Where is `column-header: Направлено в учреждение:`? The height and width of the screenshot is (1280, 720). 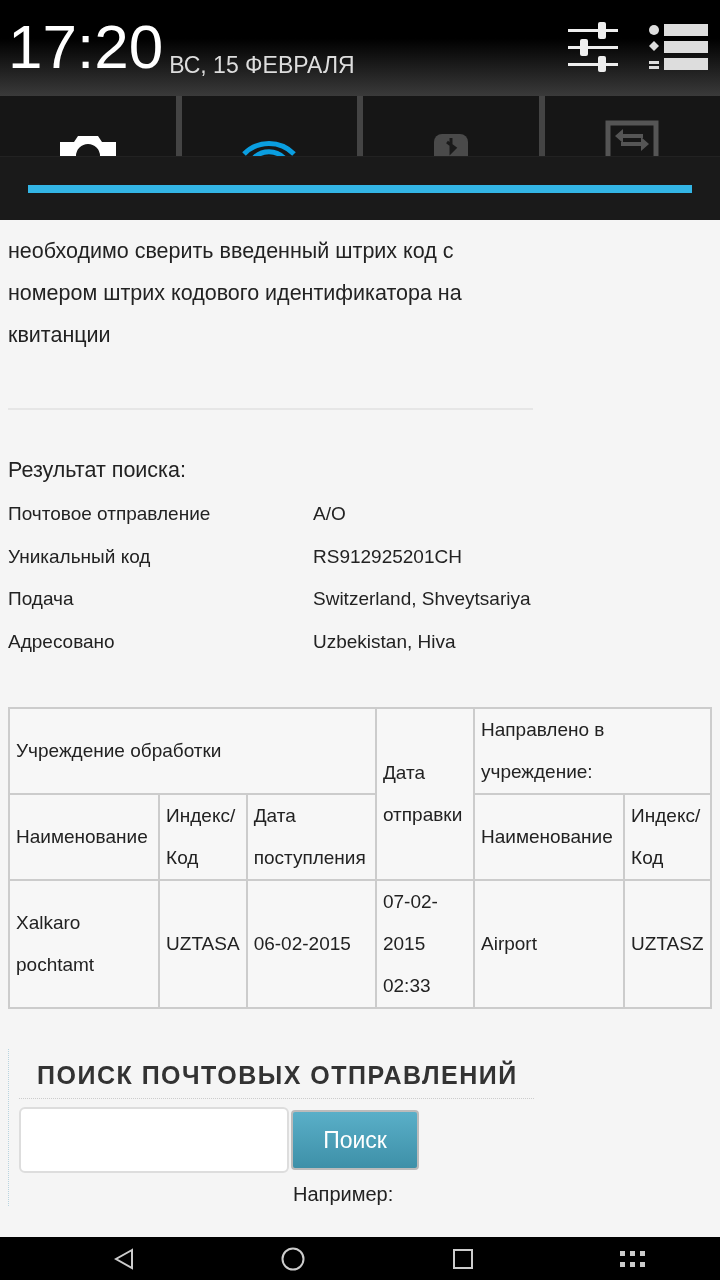
column-header: Направлено в учреждение: is located at coordinates (592, 751).